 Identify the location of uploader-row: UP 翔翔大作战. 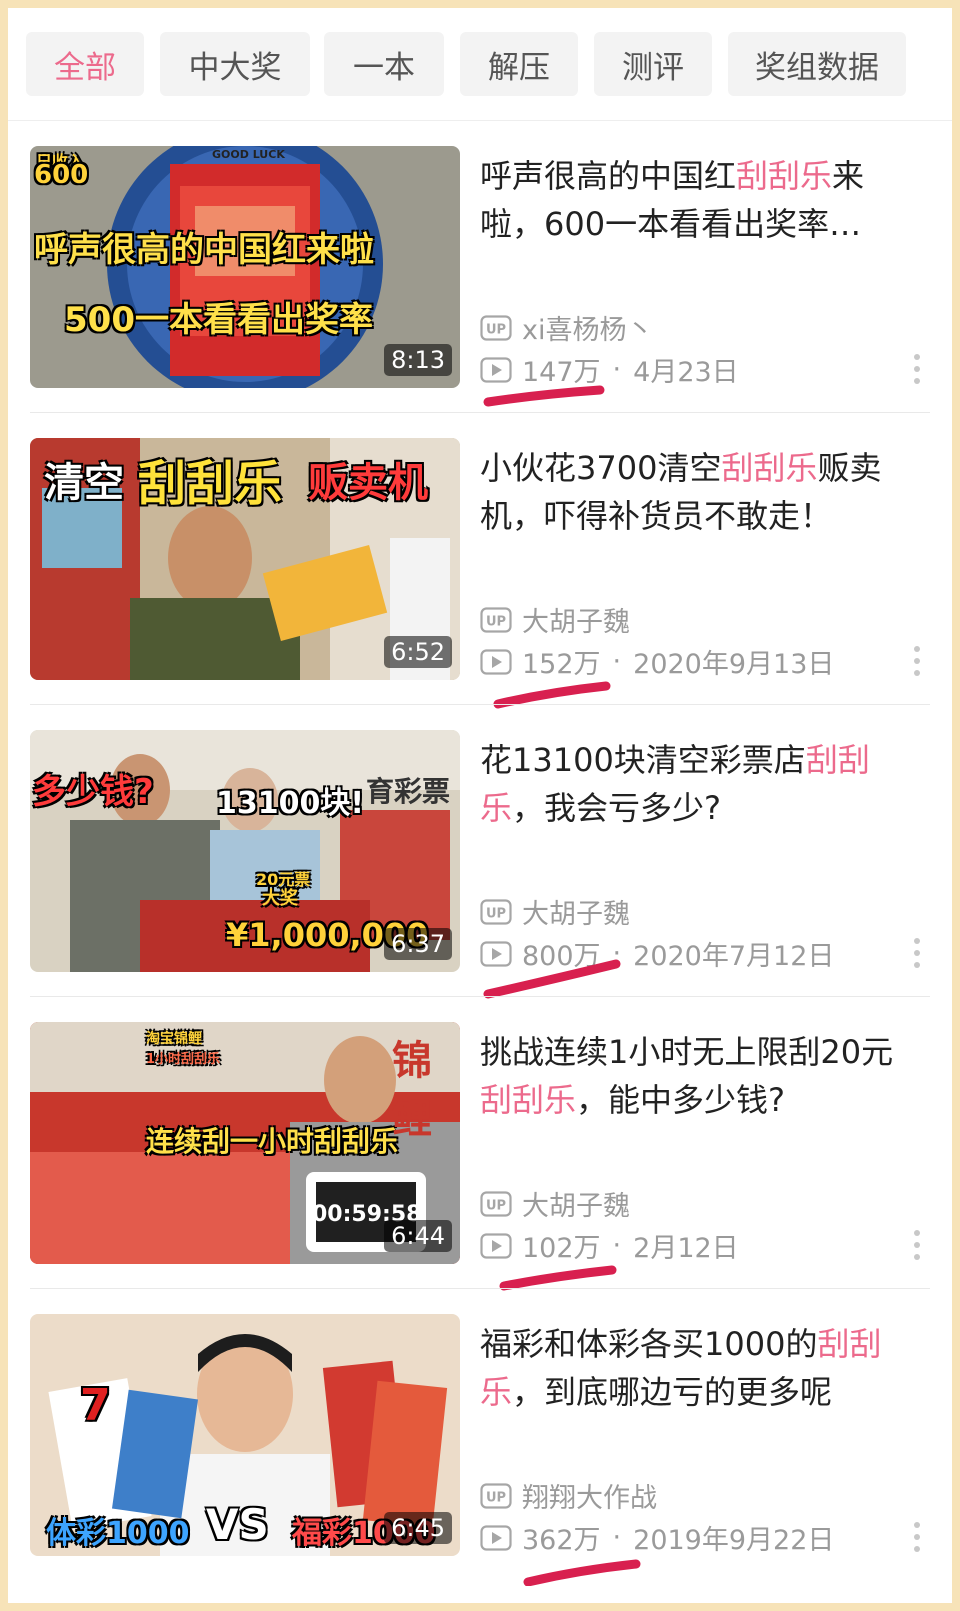
(568, 1495).